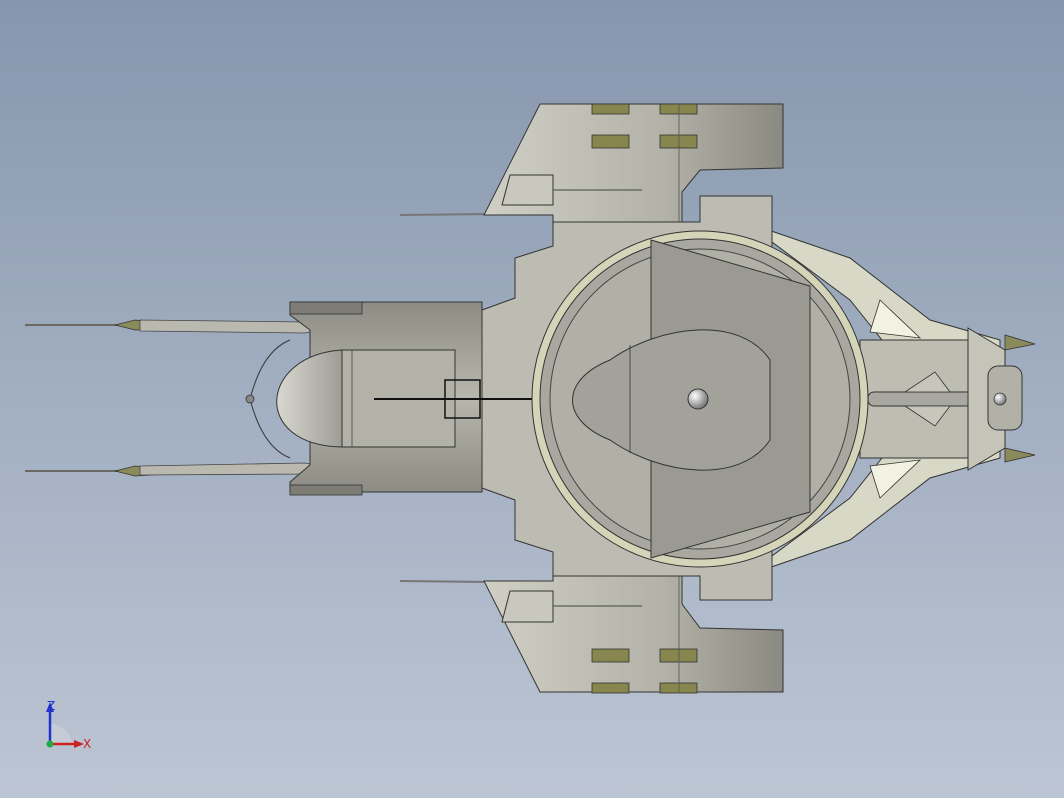 The image size is (1064, 798). I want to click on axis-triad: Z X, so click(71, 727).